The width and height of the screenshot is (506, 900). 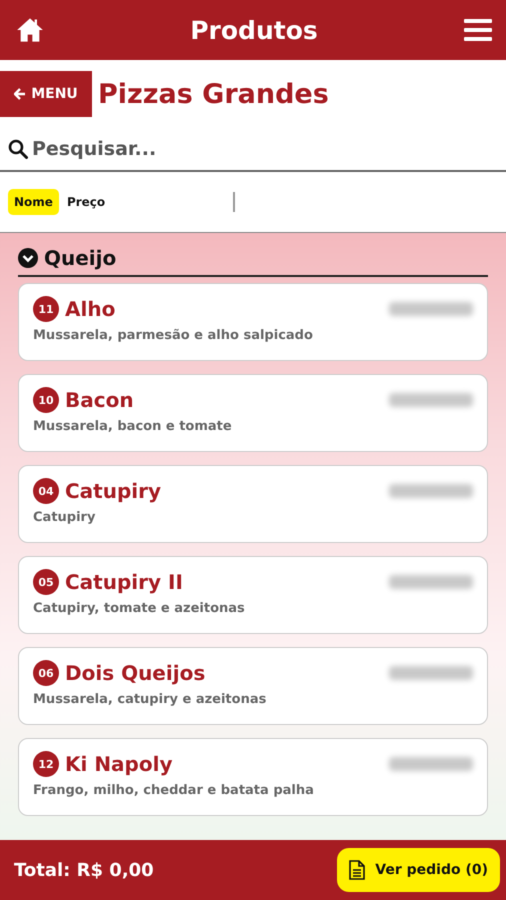 I want to click on back-button: MENU, so click(x=46, y=94).